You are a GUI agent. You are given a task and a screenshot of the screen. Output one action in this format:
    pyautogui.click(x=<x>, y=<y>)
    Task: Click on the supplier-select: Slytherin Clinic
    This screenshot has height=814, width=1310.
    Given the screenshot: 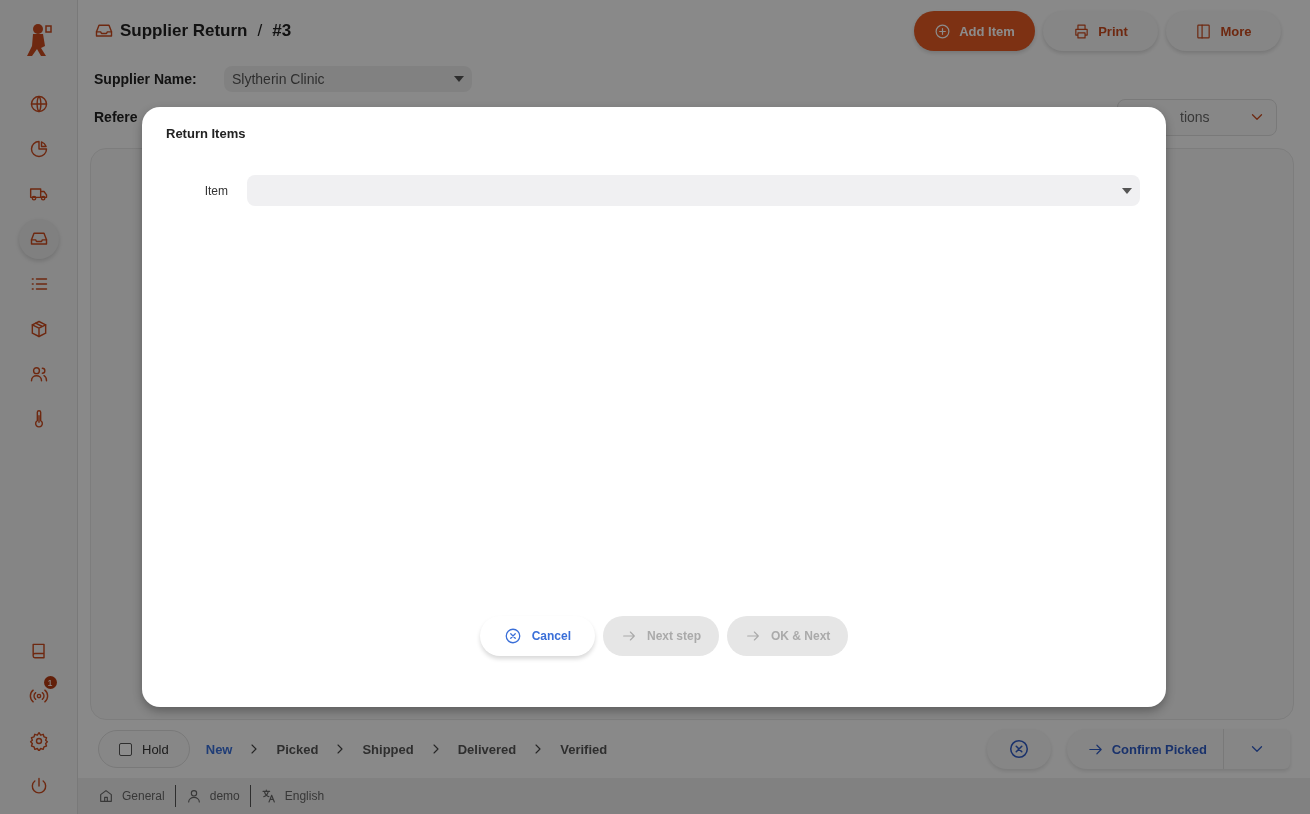 What is the action you would take?
    pyautogui.click(x=348, y=79)
    